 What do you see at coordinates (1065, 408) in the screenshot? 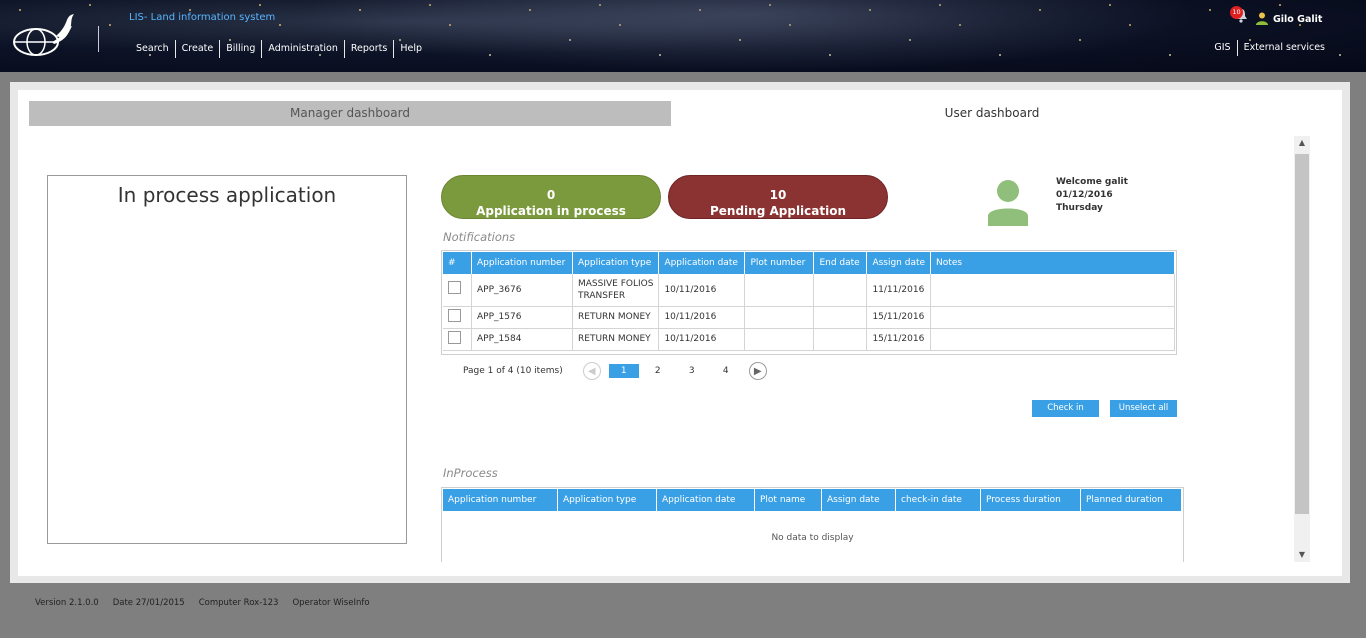
I see `check-in-button: Check in` at bounding box center [1065, 408].